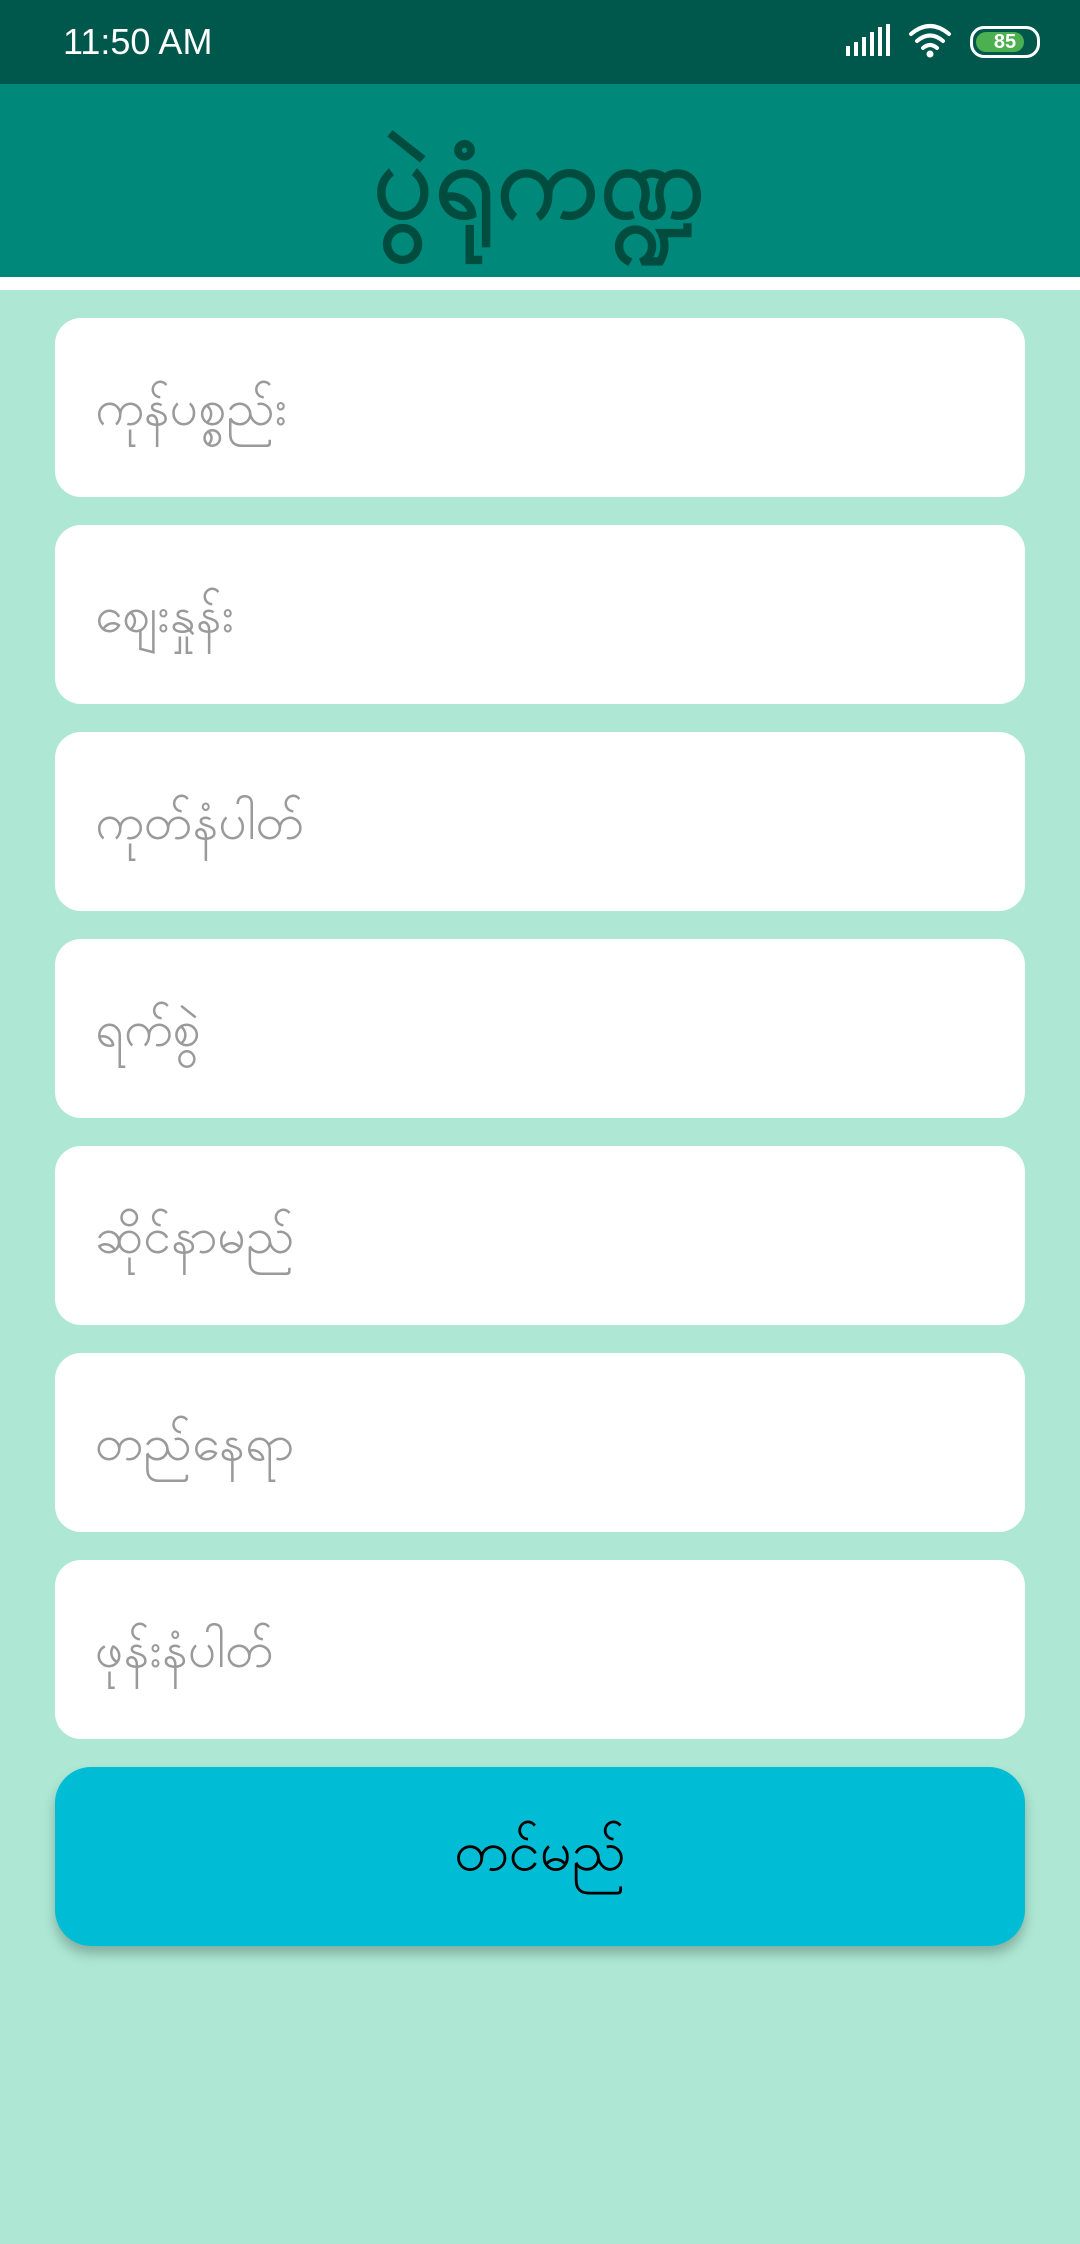 The width and height of the screenshot is (1080, 2244). Describe the element at coordinates (540, 1235) in the screenshot. I see `shop-name-input` at that location.